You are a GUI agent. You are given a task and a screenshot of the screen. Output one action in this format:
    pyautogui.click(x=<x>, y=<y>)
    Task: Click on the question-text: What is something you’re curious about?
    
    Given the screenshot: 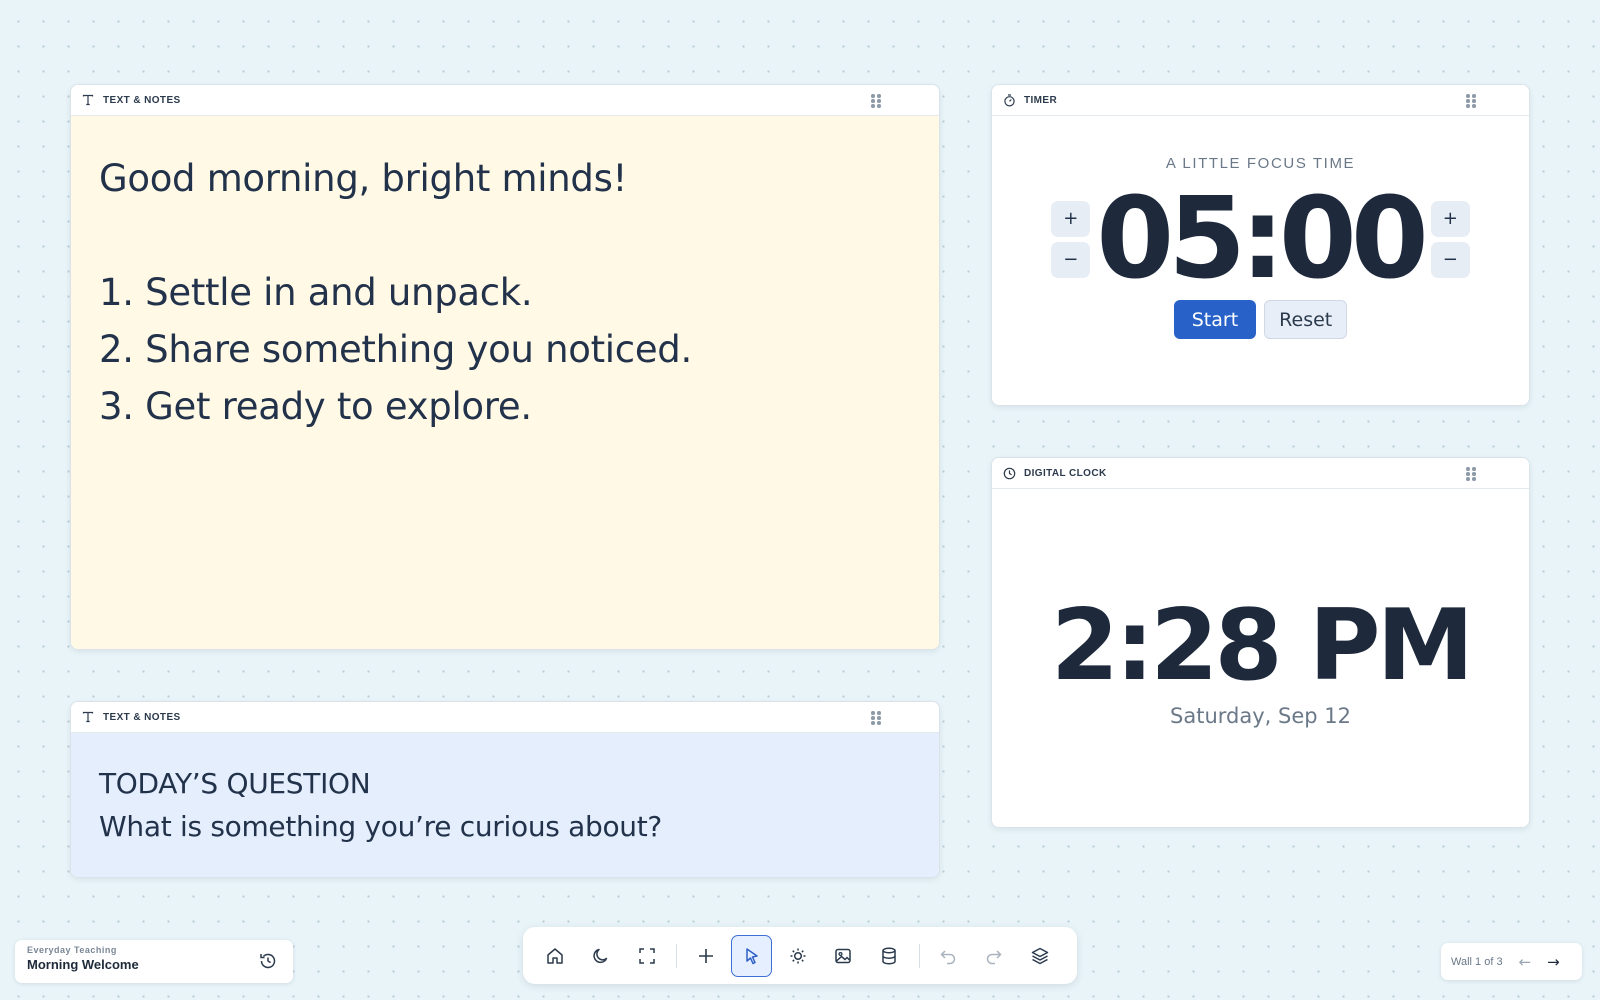 What is the action you would take?
    pyautogui.click(x=380, y=826)
    